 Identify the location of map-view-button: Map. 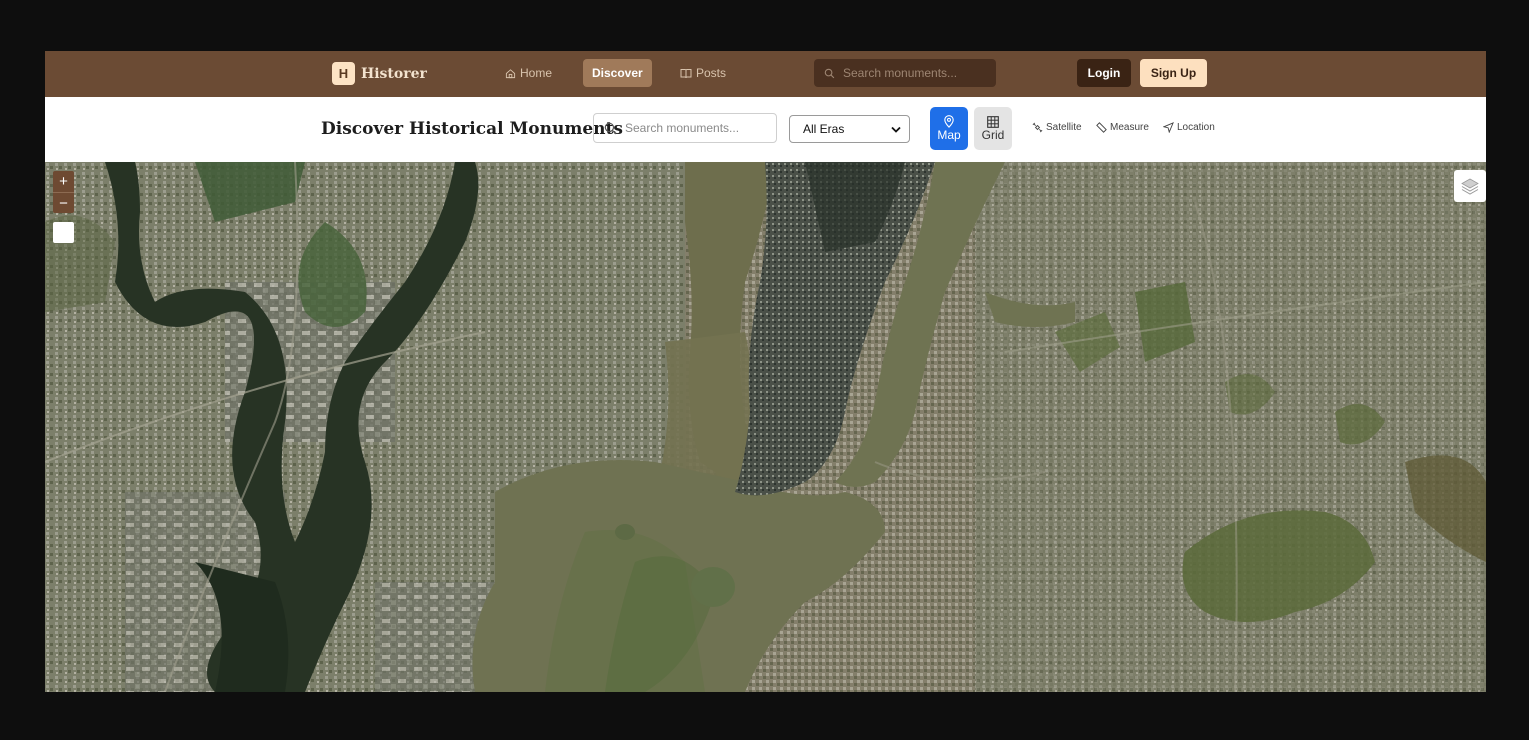
(949, 128).